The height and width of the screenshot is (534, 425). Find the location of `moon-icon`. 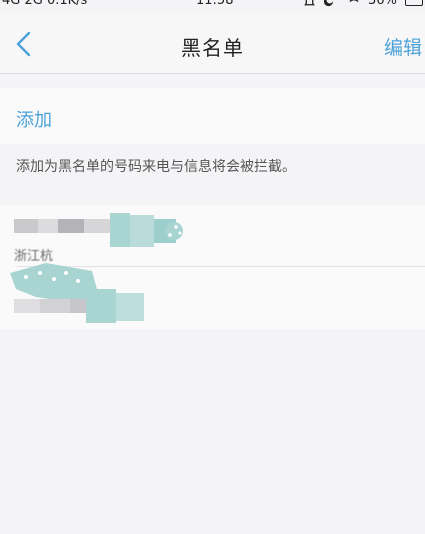

moon-icon is located at coordinates (328, 3).